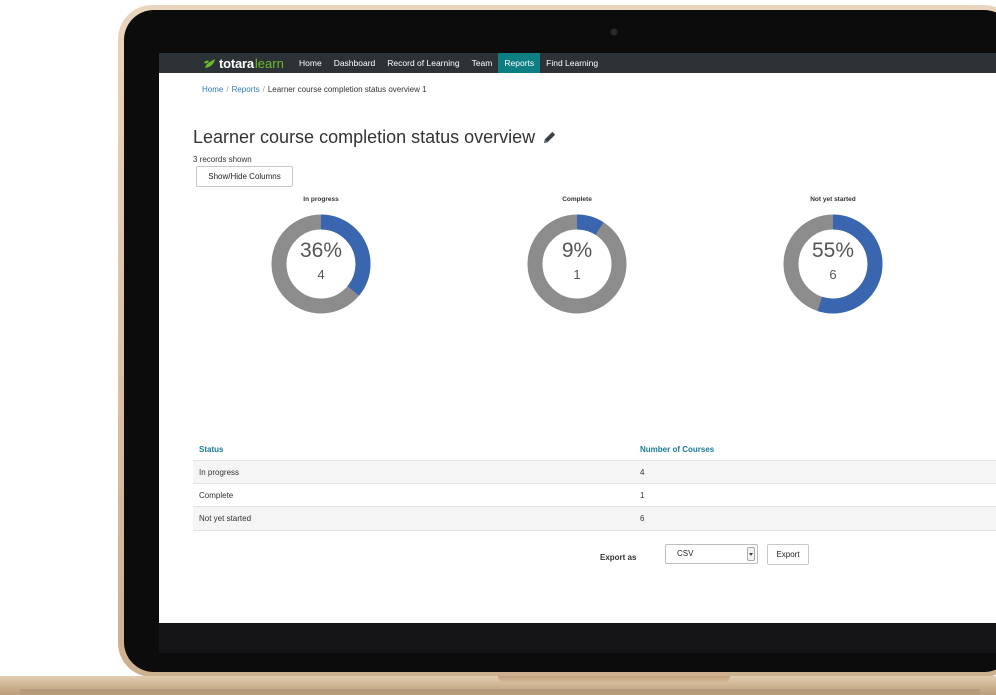  What do you see at coordinates (222, 159) in the screenshot?
I see `records-count: 3 records shown` at bounding box center [222, 159].